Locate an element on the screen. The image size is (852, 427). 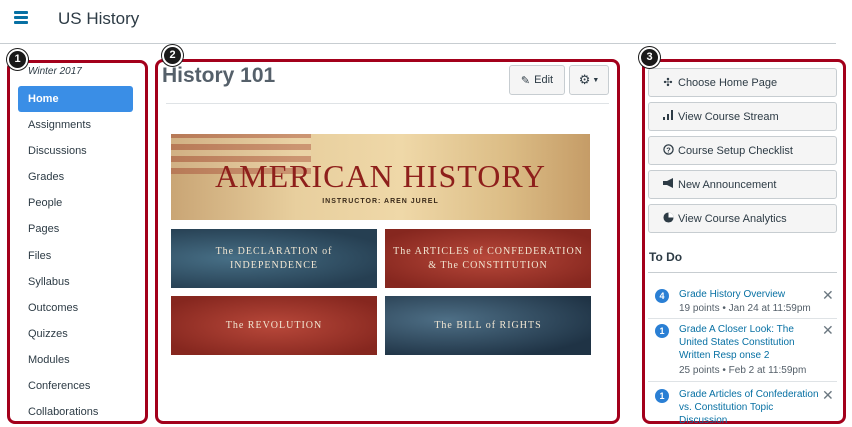
button-label: View Course Stream is located at coordinates (728, 116).